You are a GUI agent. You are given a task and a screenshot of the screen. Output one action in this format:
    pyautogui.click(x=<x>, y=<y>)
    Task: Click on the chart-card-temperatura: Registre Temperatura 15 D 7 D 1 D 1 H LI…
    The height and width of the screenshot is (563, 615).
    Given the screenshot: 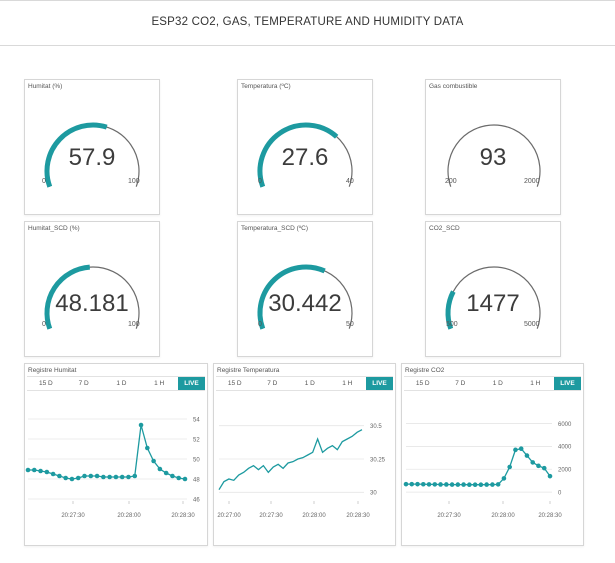 What is the action you would take?
    pyautogui.click(x=304, y=454)
    